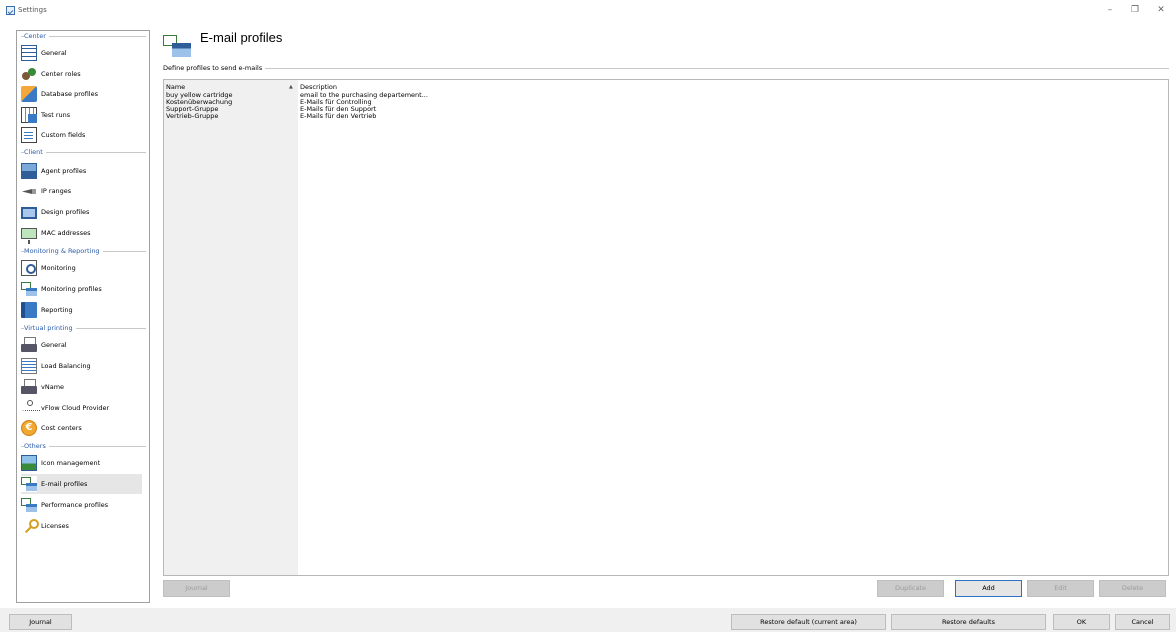  Describe the element at coordinates (318, 87) in the screenshot. I see `column-header-description: Description` at that location.